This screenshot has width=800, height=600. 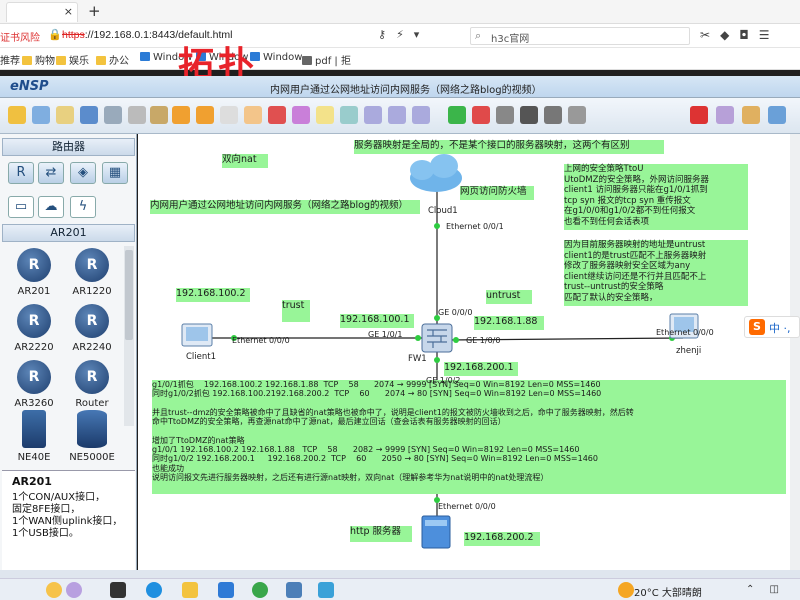 I want to click on note-double-nat: 双向nat, so click(x=245, y=161).